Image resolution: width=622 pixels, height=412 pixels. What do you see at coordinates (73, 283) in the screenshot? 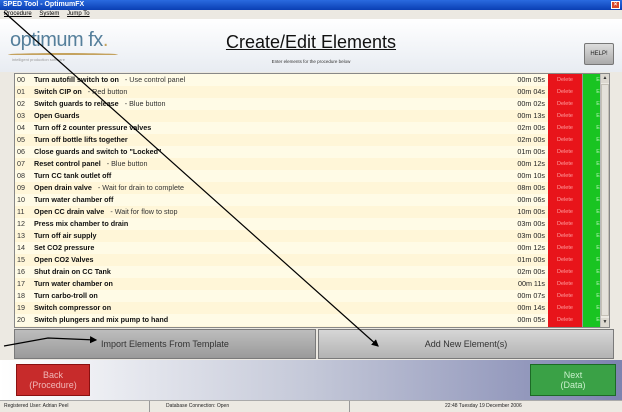
I see `element-name: Turn water chamber on` at bounding box center [73, 283].